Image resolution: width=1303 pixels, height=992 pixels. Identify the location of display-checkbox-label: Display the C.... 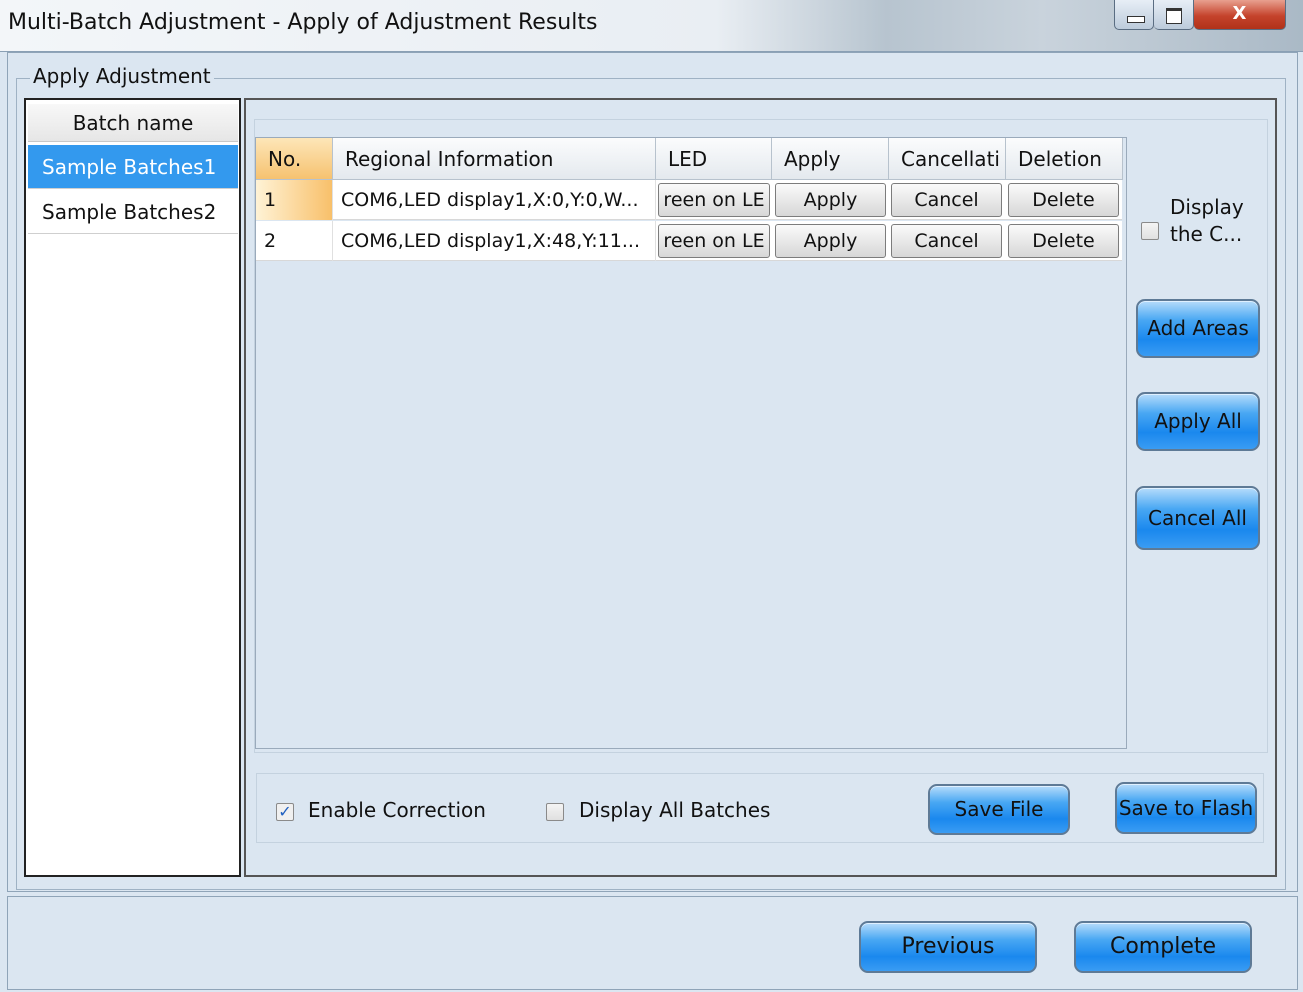
(1215, 221).